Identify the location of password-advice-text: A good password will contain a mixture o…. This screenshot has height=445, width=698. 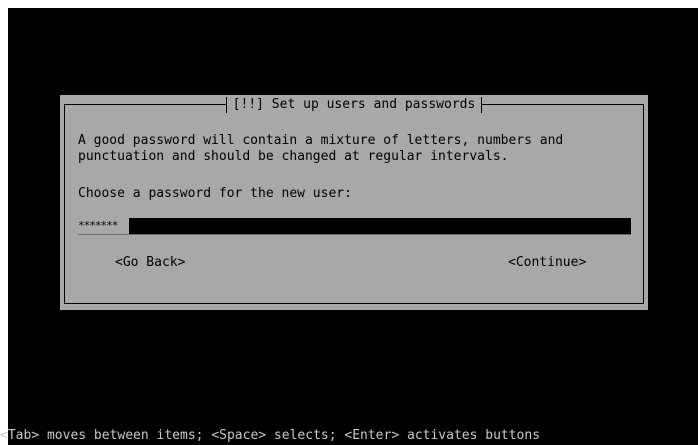
(321, 148).